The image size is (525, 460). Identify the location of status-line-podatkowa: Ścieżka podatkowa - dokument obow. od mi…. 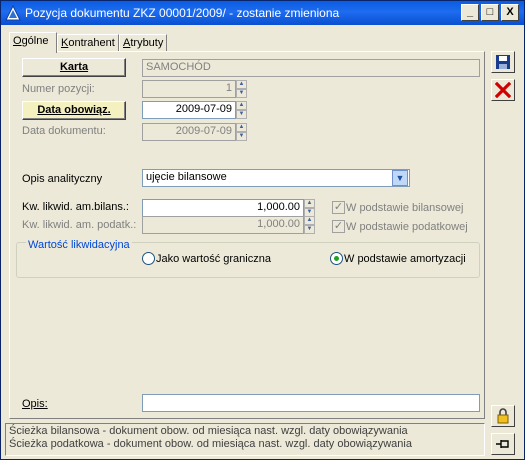
(210, 444).